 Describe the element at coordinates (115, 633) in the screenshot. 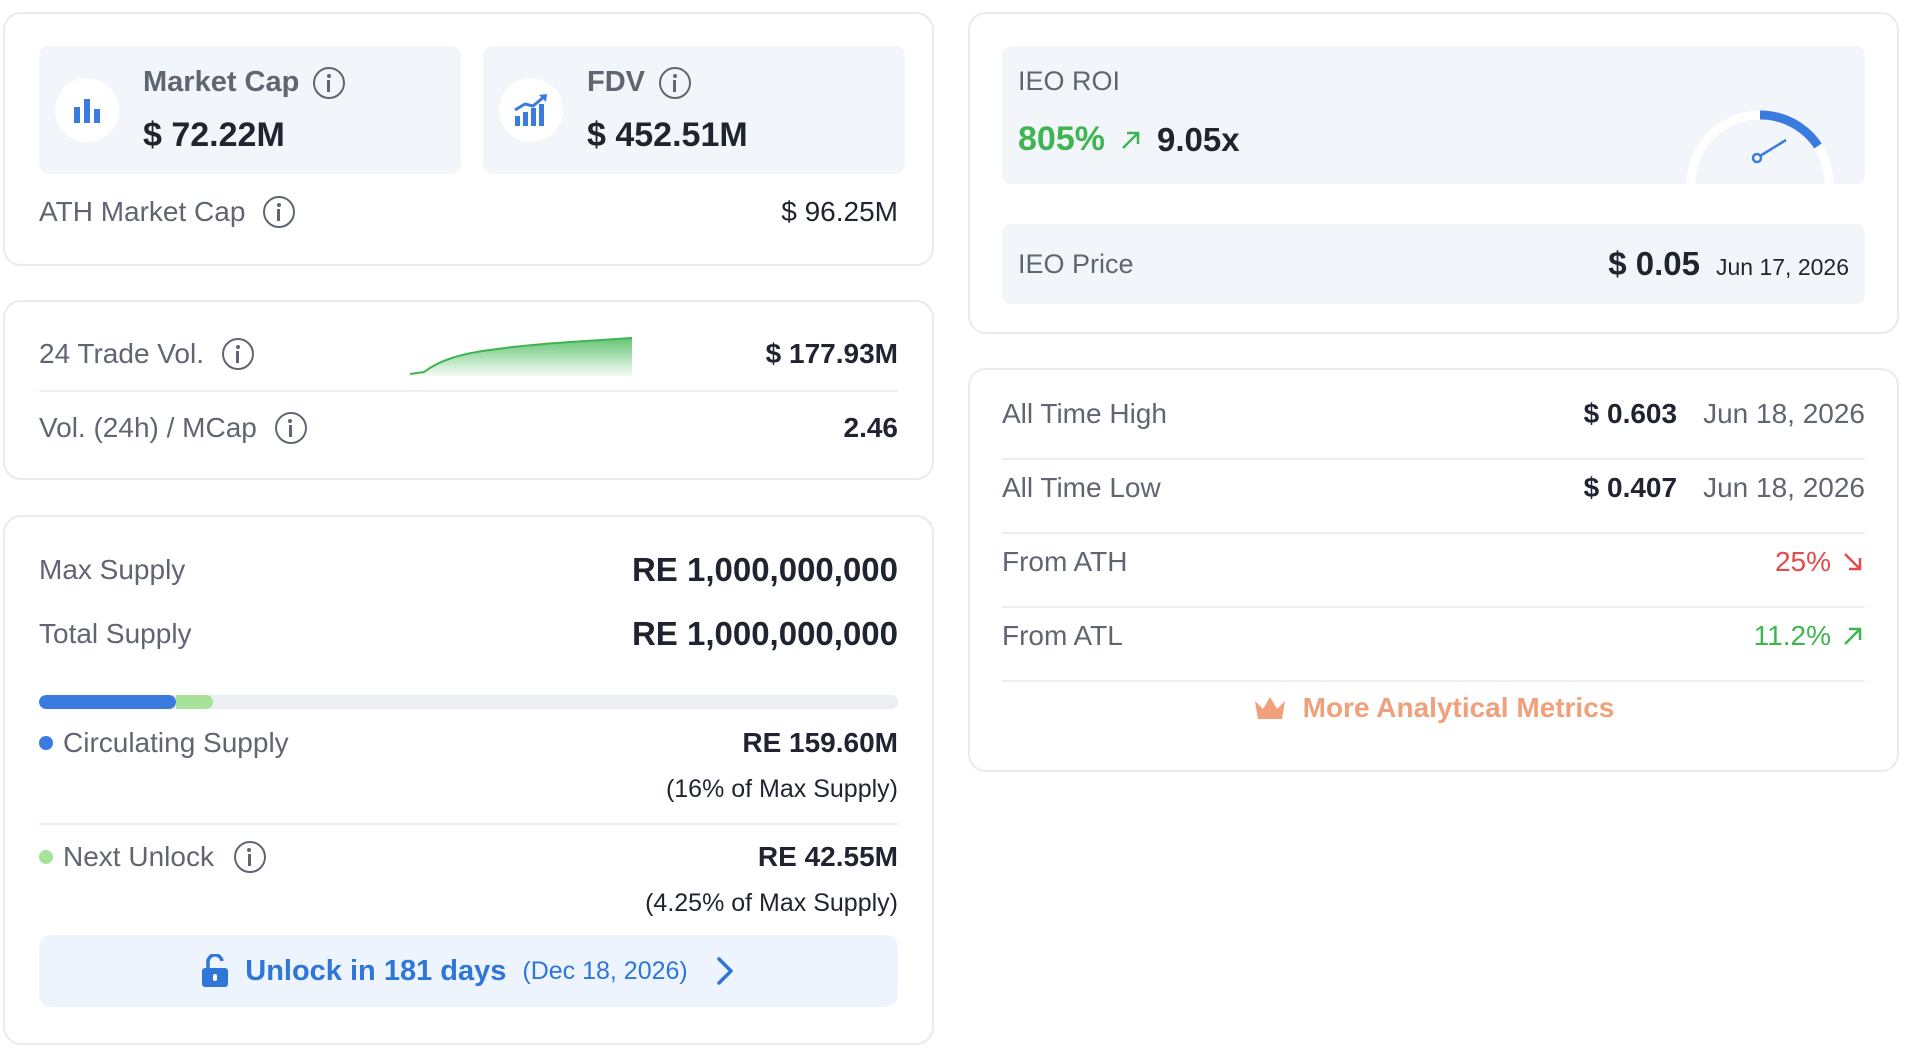

I see `total-supply-label: Total Supply` at that location.